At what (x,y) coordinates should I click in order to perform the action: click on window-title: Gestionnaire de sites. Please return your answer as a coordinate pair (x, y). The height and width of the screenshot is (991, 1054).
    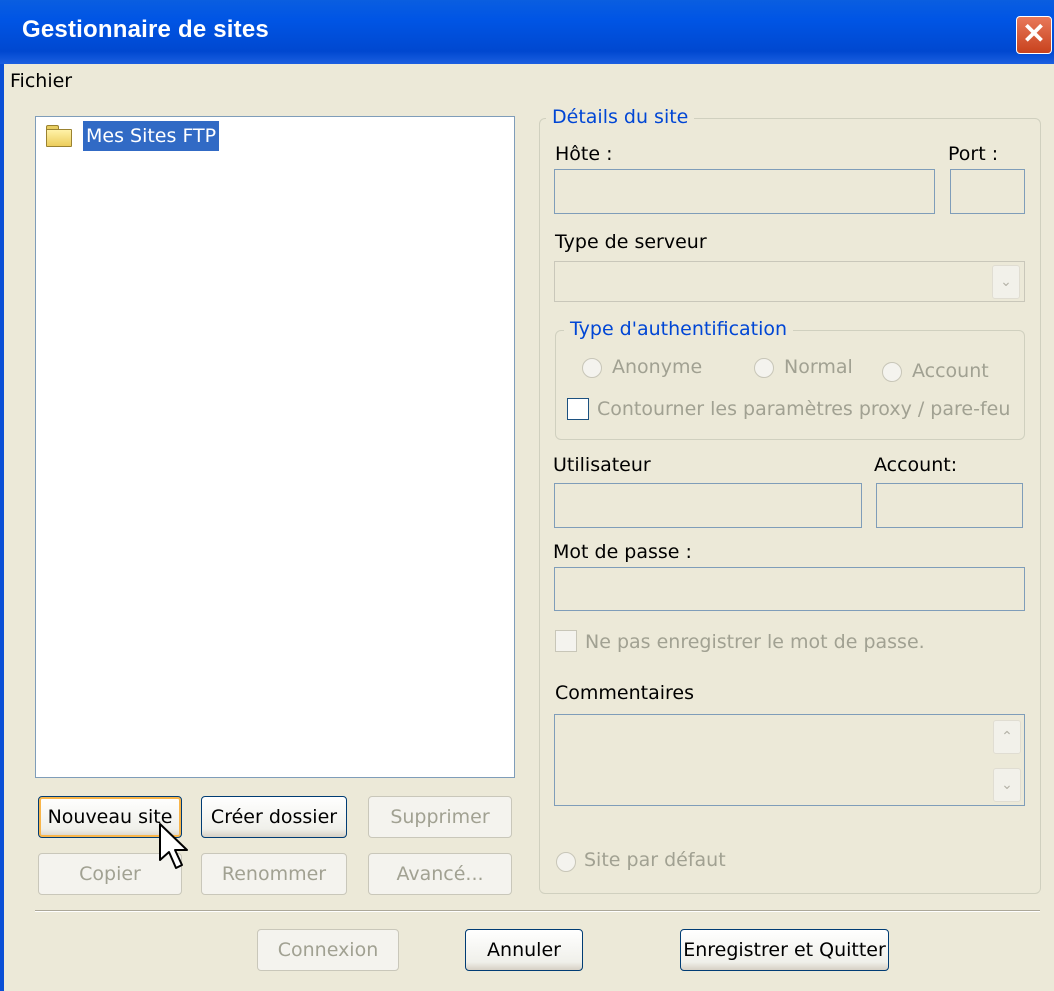
    Looking at the image, I should click on (145, 29).